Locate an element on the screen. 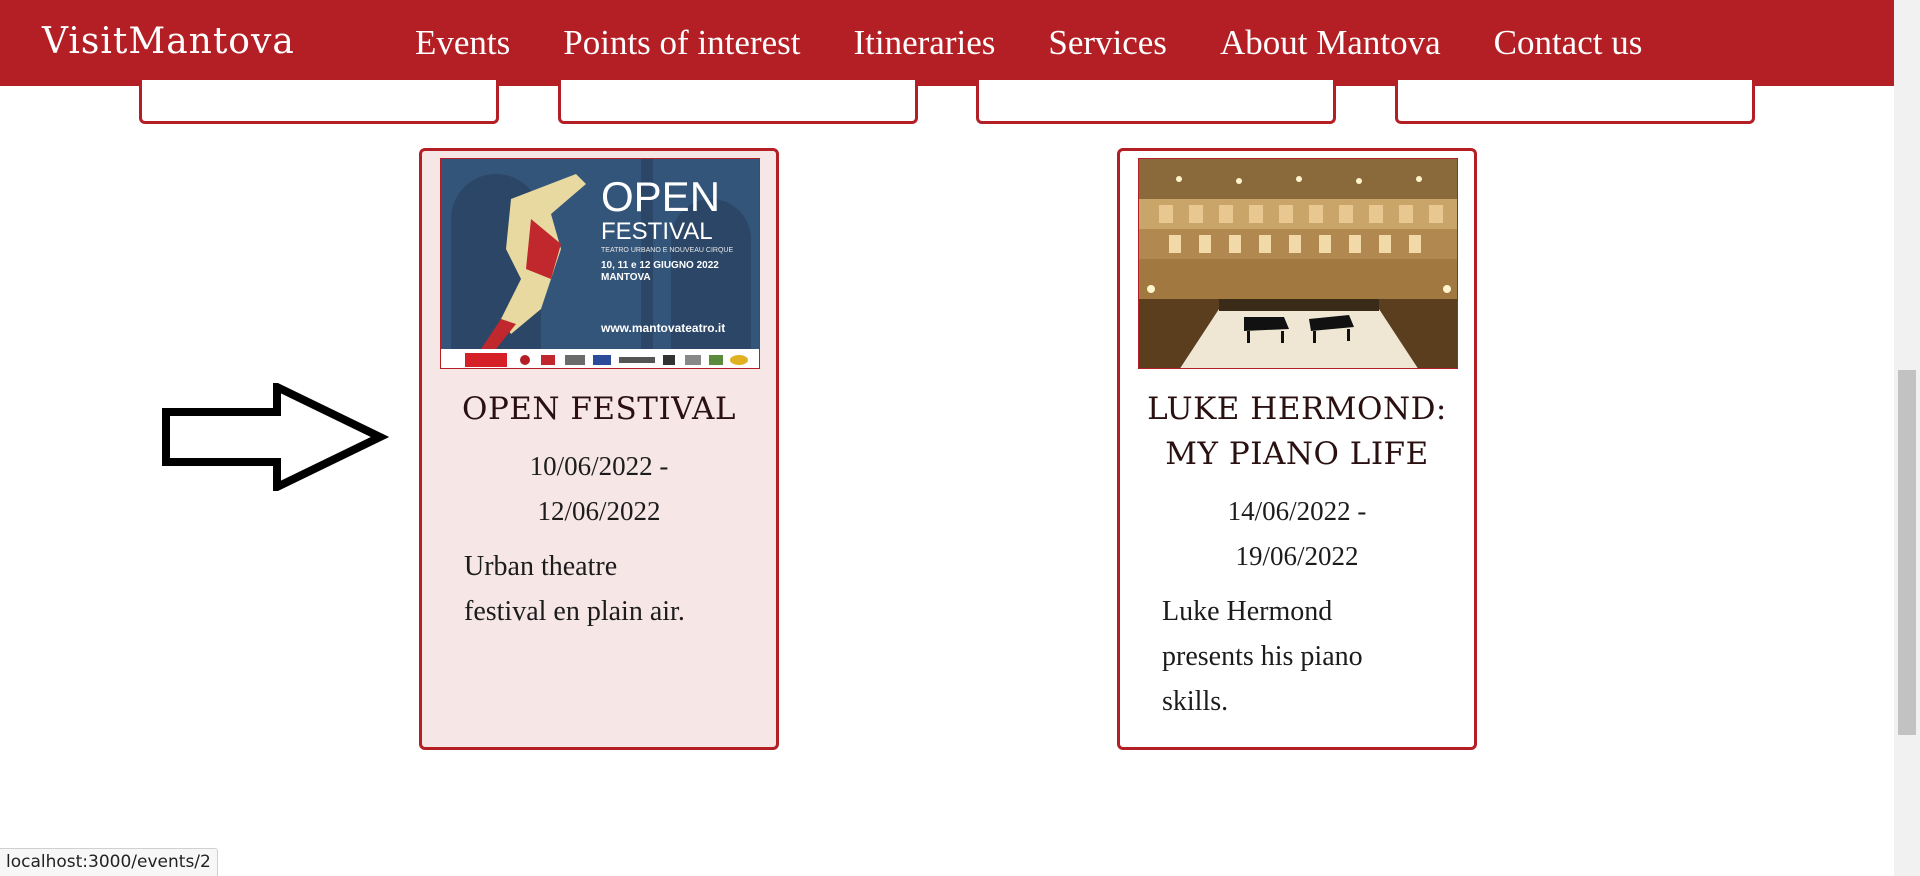  nav-item-about-mantova: About Mantova is located at coordinates (1330, 43).